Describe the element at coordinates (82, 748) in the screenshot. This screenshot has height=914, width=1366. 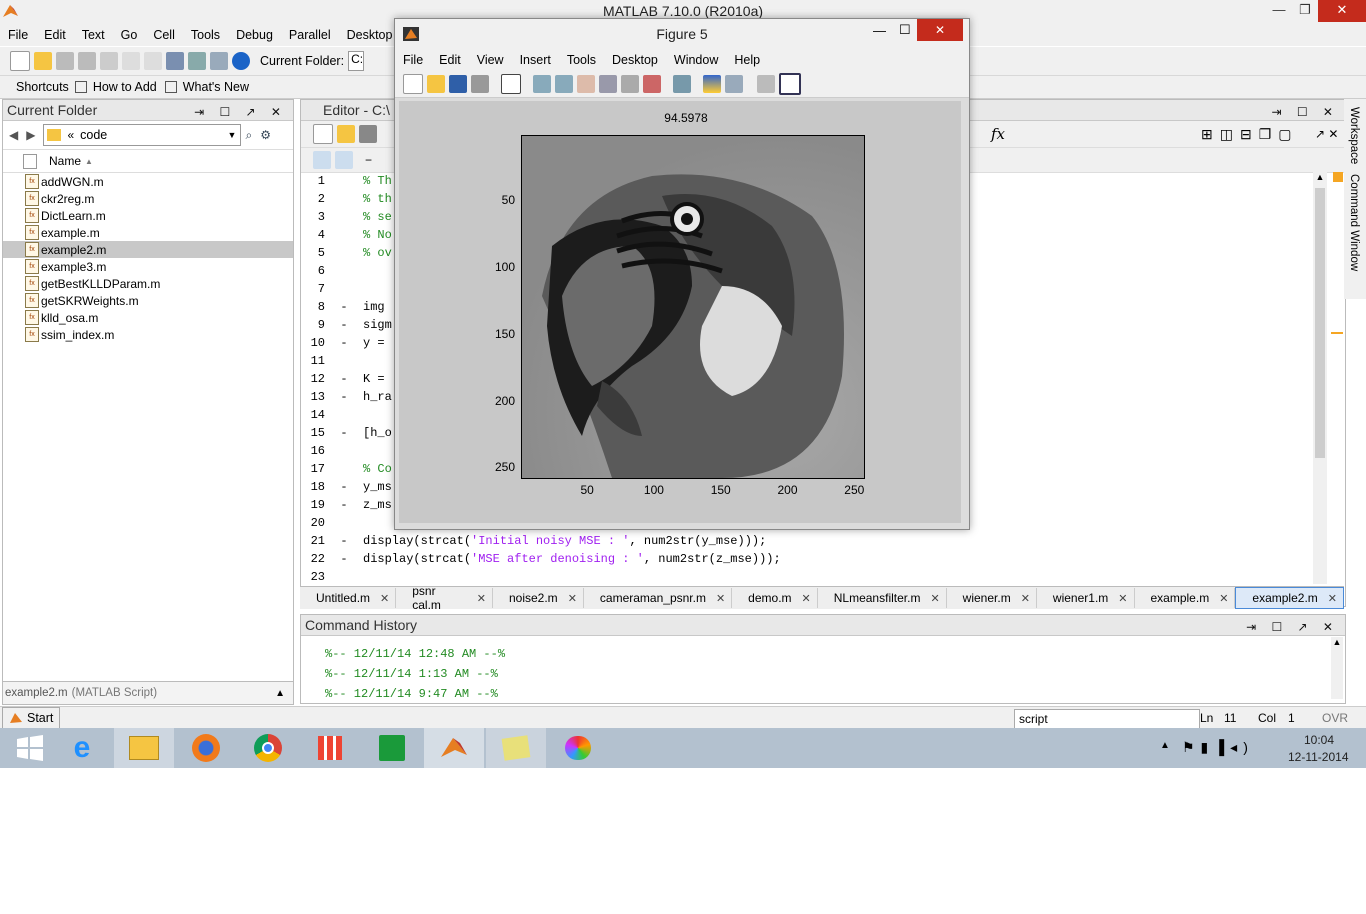
I see `internet-explorer-icon: e` at that location.